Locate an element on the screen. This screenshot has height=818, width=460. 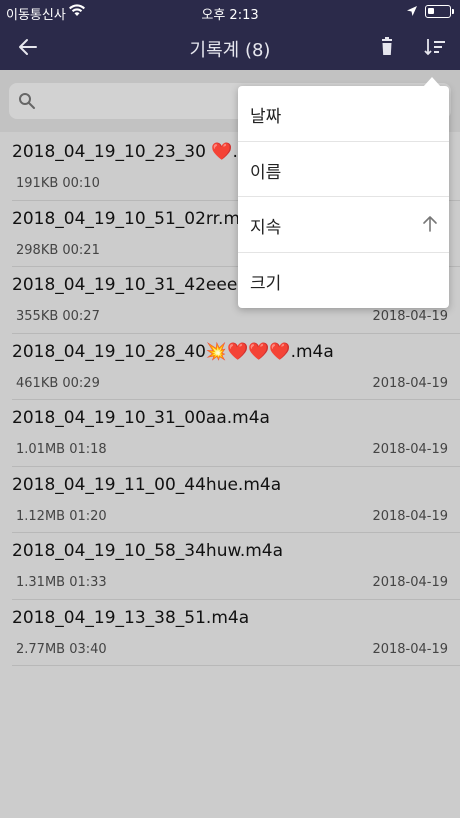
clock: 오후 2:13 is located at coordinates (230, 15).